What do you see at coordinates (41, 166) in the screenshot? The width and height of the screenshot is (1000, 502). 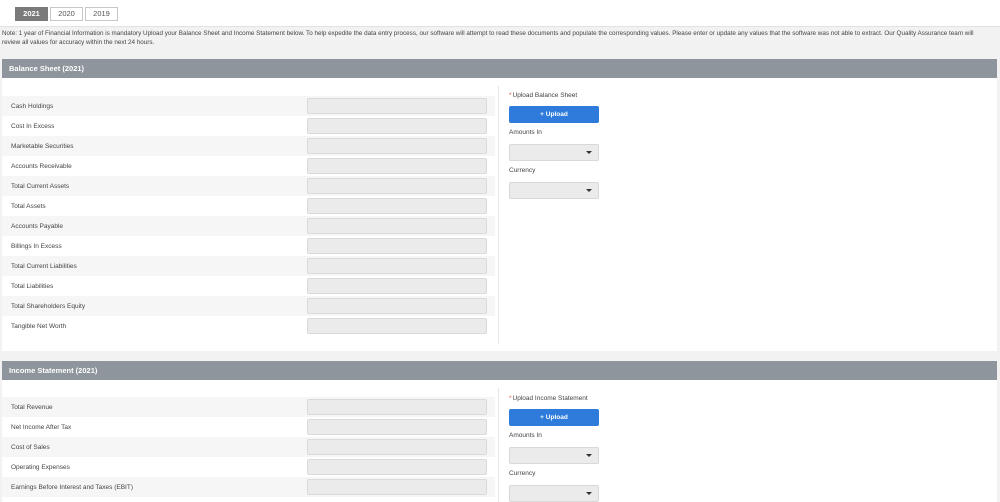 I see `field-label: Accounts Receivable` at bounding box center [41, 166].